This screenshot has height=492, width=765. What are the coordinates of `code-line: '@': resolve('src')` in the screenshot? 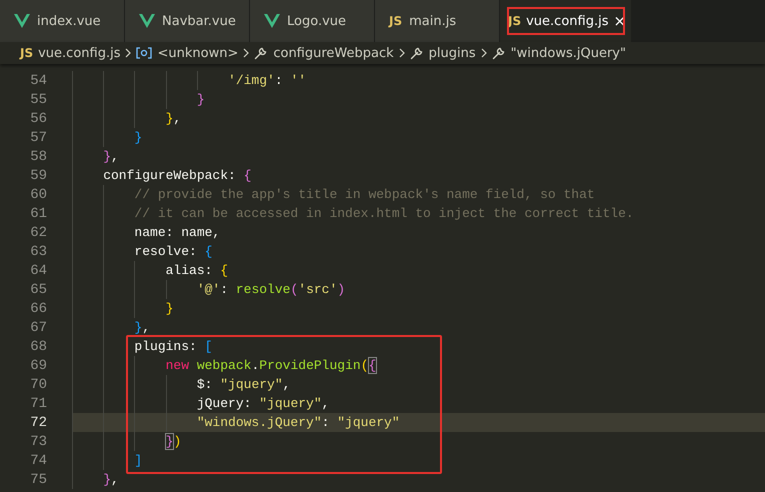 It's located at (271, 289).